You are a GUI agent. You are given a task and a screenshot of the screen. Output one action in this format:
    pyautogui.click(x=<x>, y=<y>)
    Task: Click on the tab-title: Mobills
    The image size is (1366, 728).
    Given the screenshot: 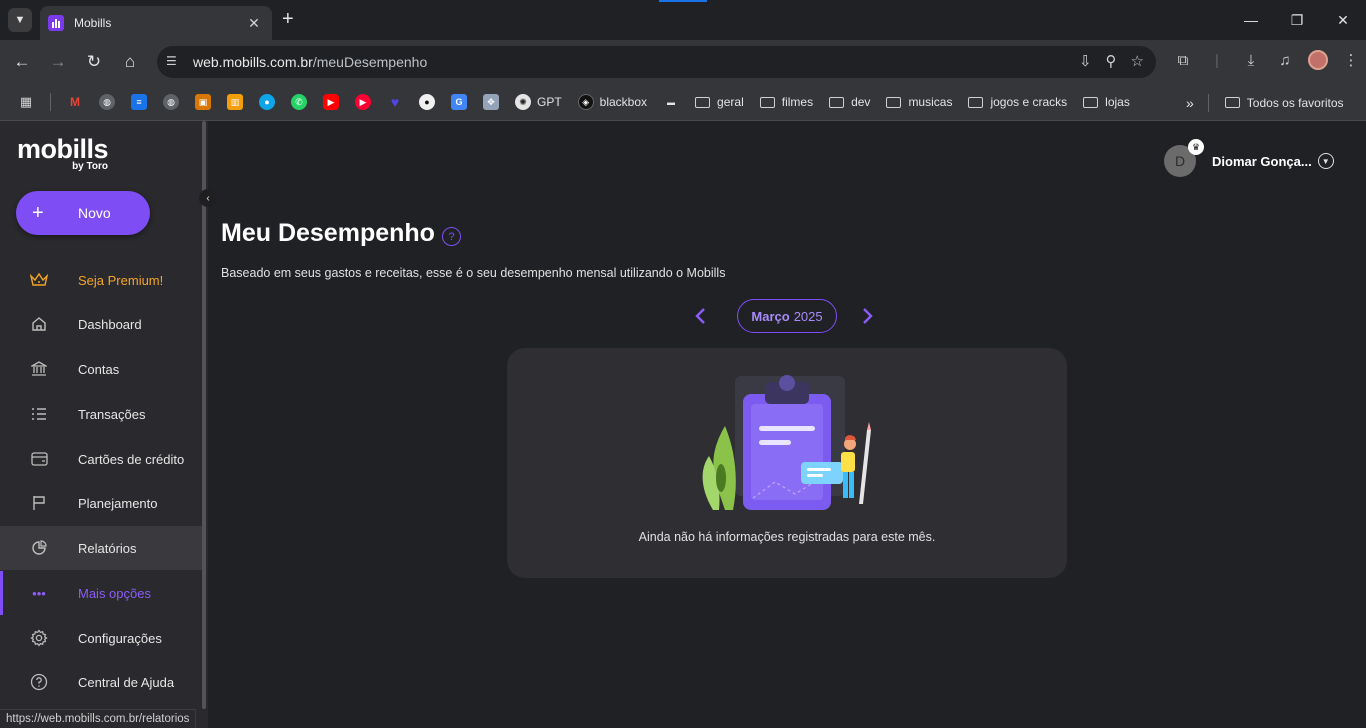 What is the action you would take?
    pyautogui.click(x=93, y=23)
    